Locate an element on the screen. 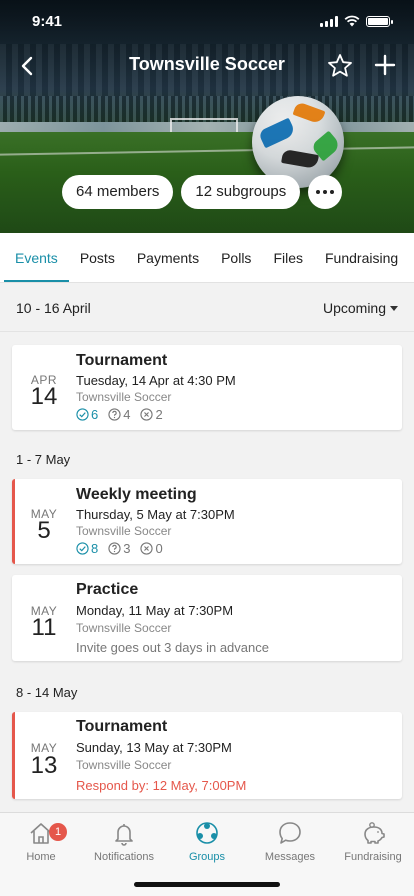  home-indicator is located at coordinates (207, 884).